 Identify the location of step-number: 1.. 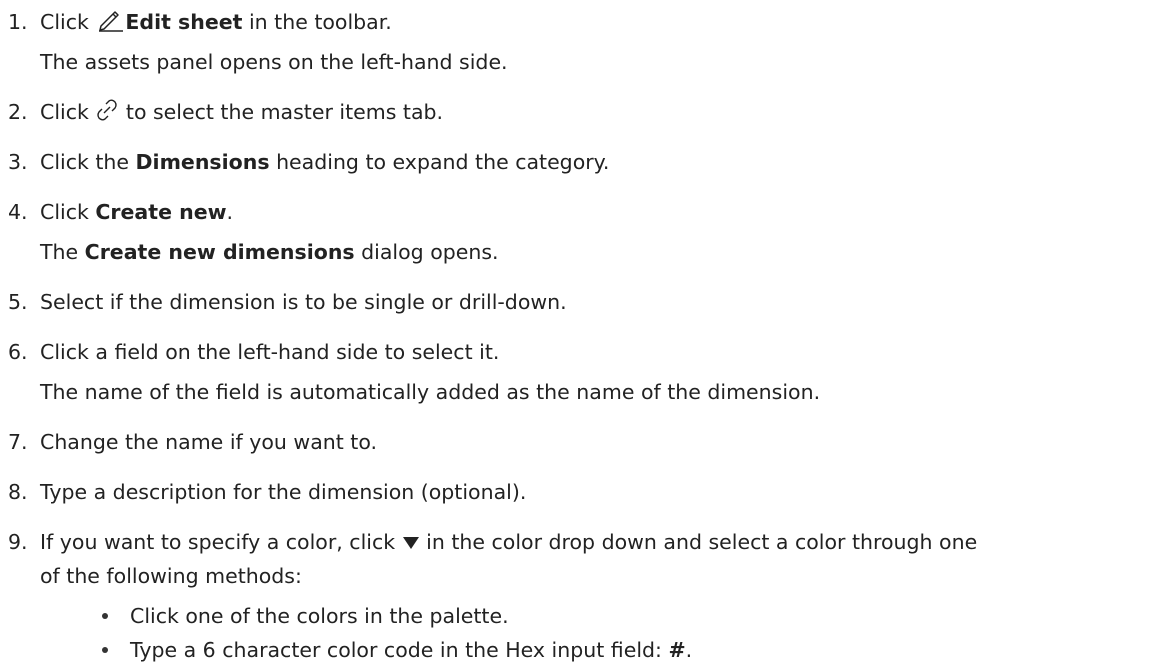
(18, 22).